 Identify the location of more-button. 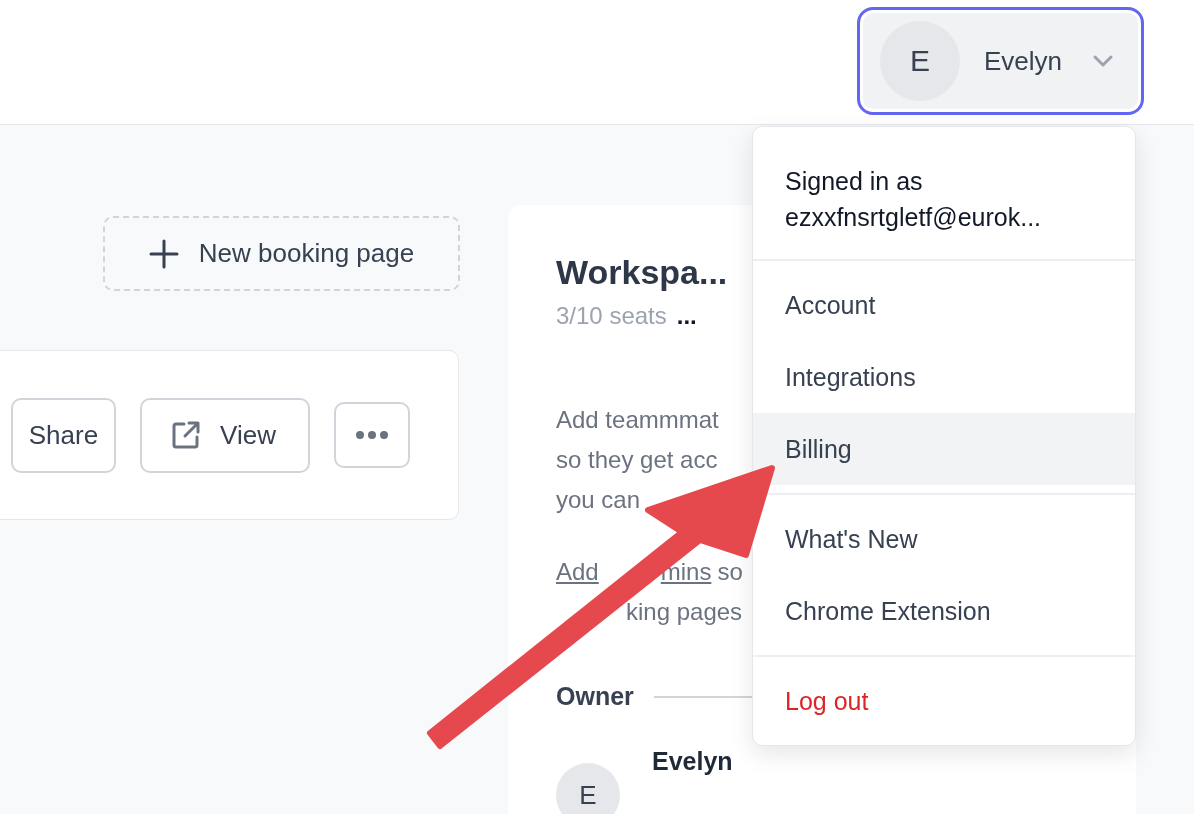
(372, 435).